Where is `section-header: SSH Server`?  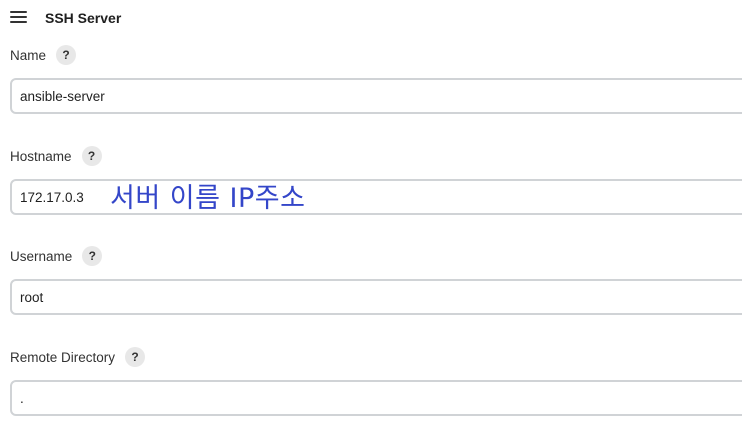
section-header: SSH Server is located at coordinates (371, 18).